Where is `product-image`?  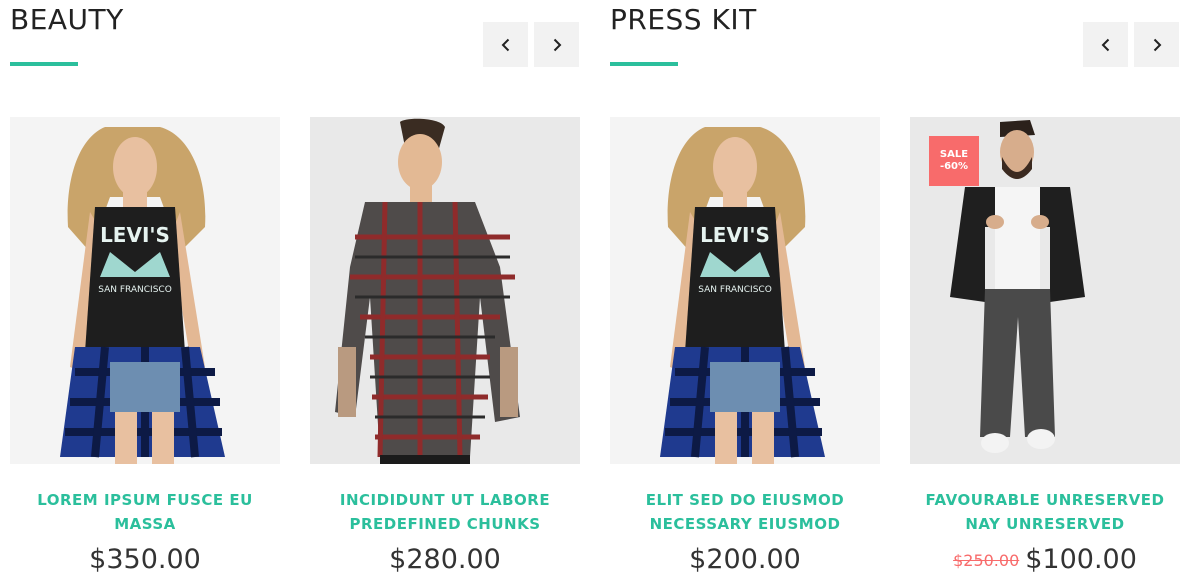 product-image is located at coordinates (445, 290).